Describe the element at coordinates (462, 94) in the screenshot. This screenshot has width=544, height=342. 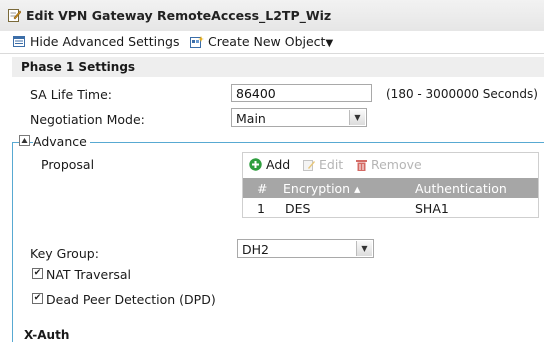
I see `sa-life-time-range: (180 - 3000000 Seconds)` at that location.